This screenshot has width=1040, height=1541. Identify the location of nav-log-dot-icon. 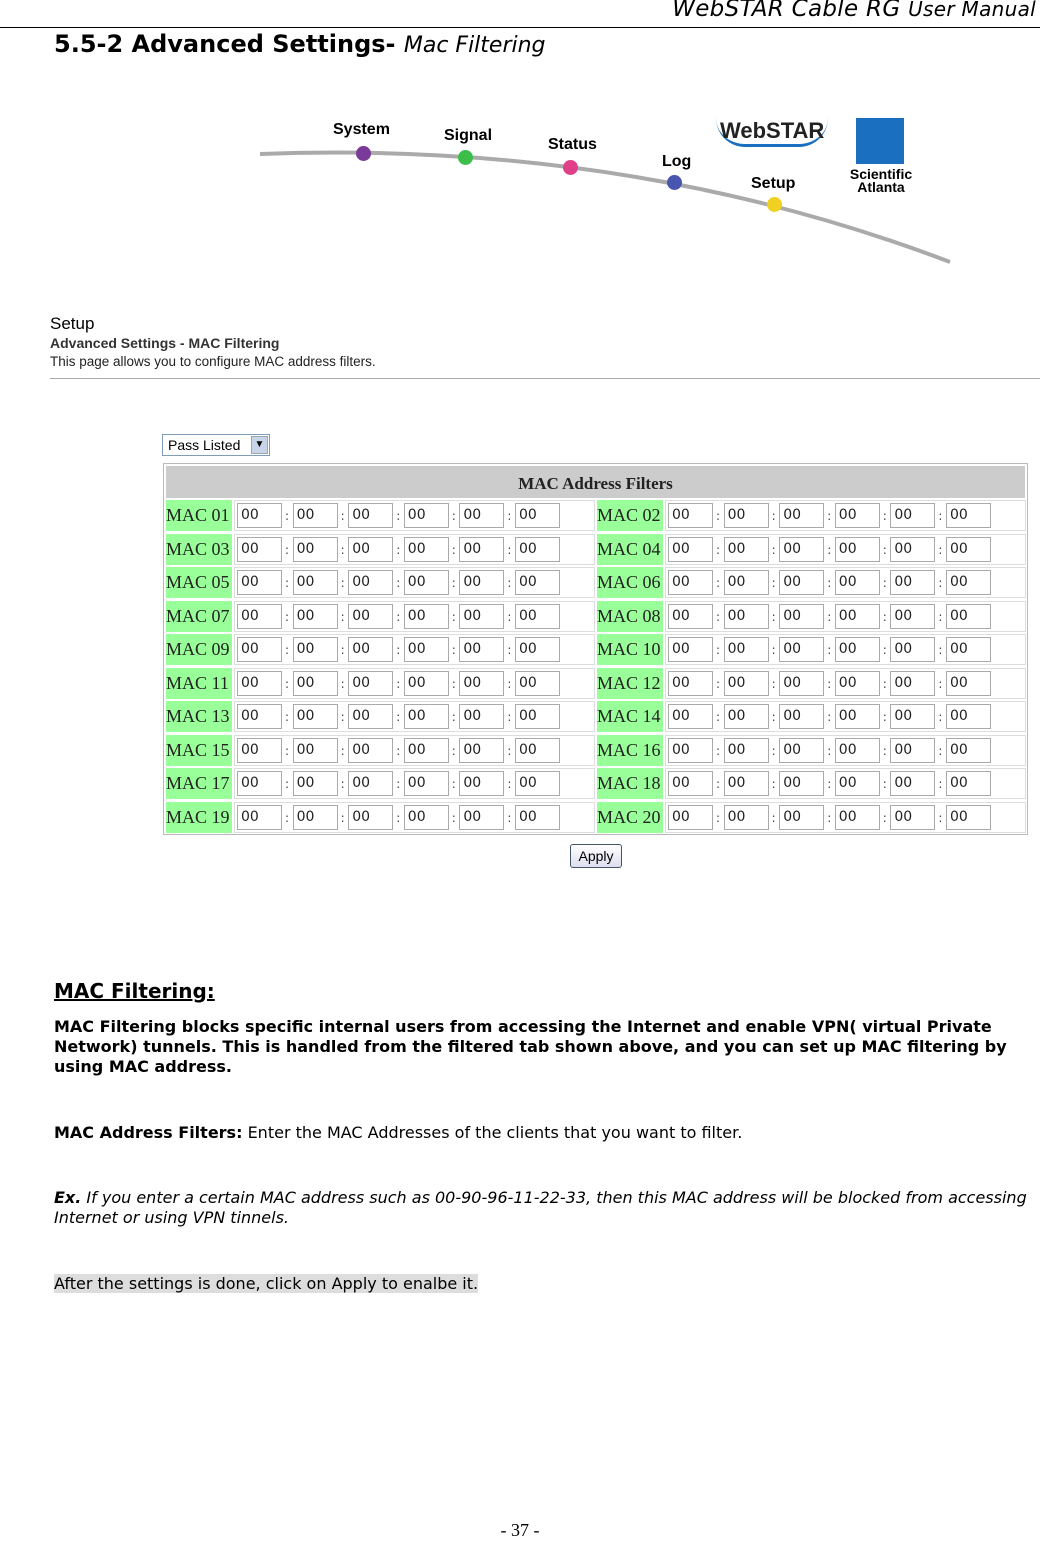
(674, 182).